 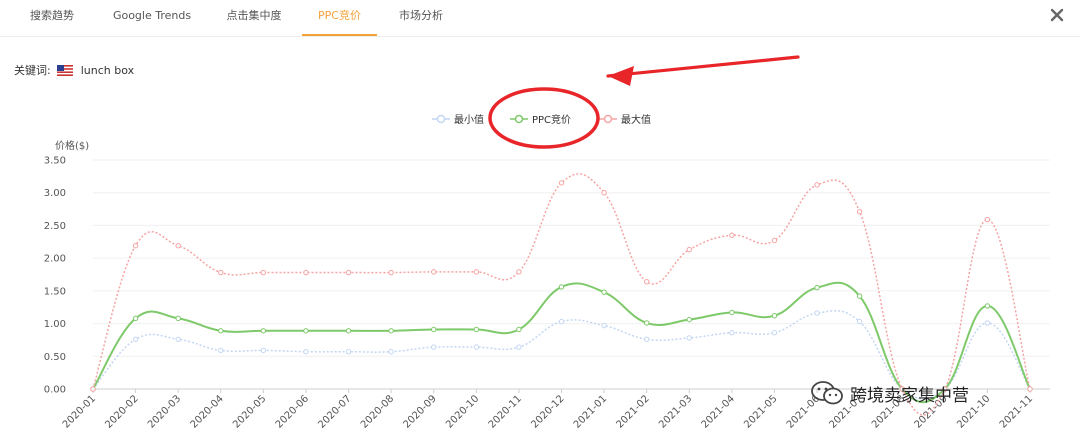 I want to click on tab-search-trends: 搜索趋势, so click(x=52, y=18).